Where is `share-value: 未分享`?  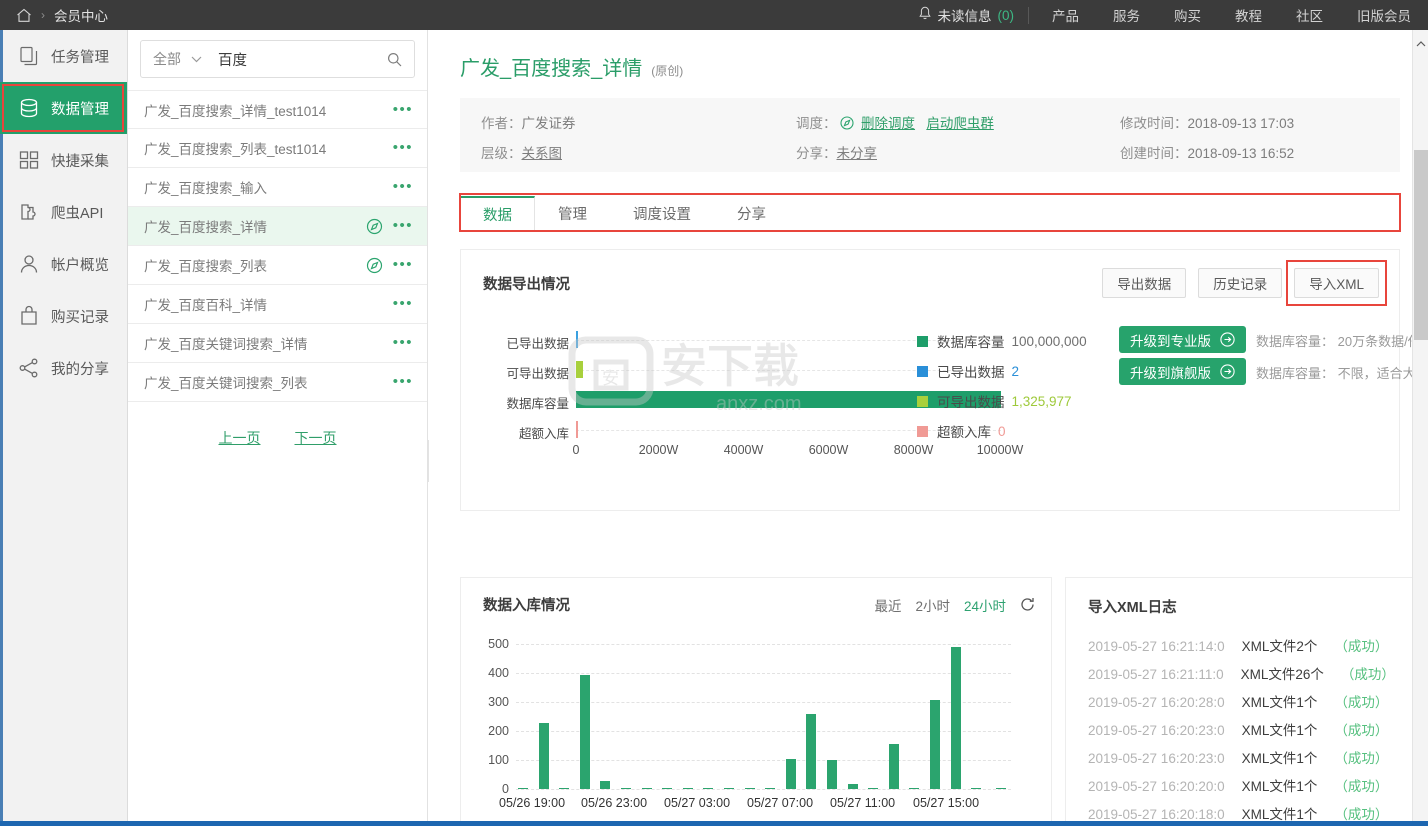 share-value: 未分享 is located at coordinates (857, 153).